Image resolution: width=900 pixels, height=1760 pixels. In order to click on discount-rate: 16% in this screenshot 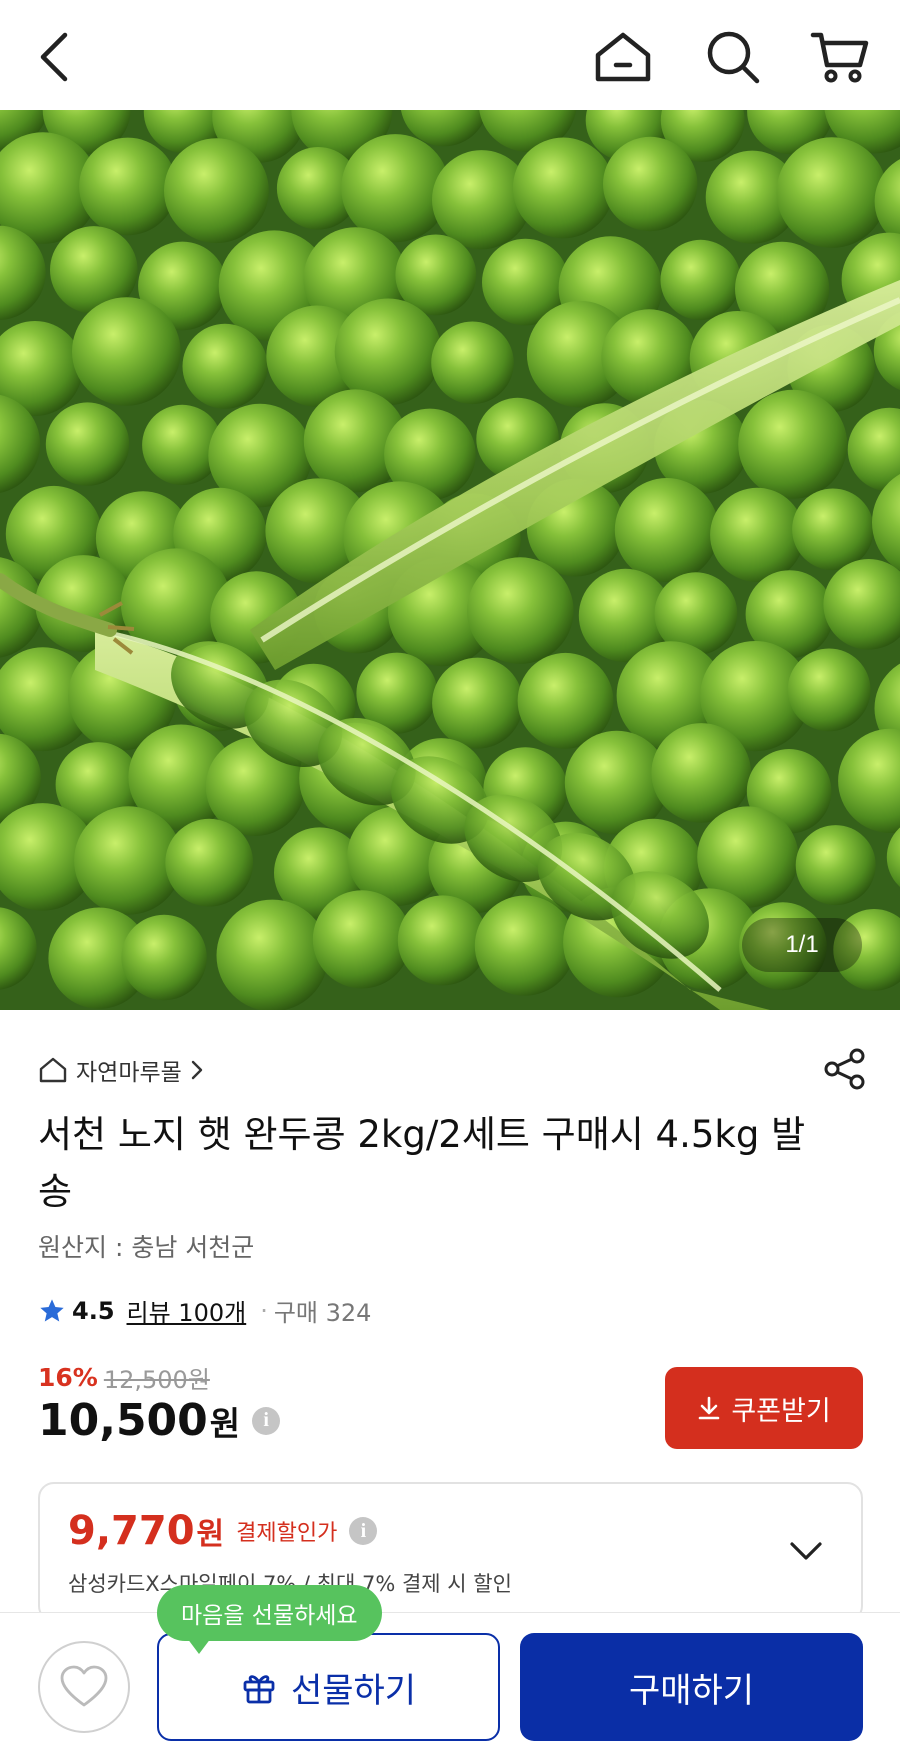, I will do `click(68, 1377)`.